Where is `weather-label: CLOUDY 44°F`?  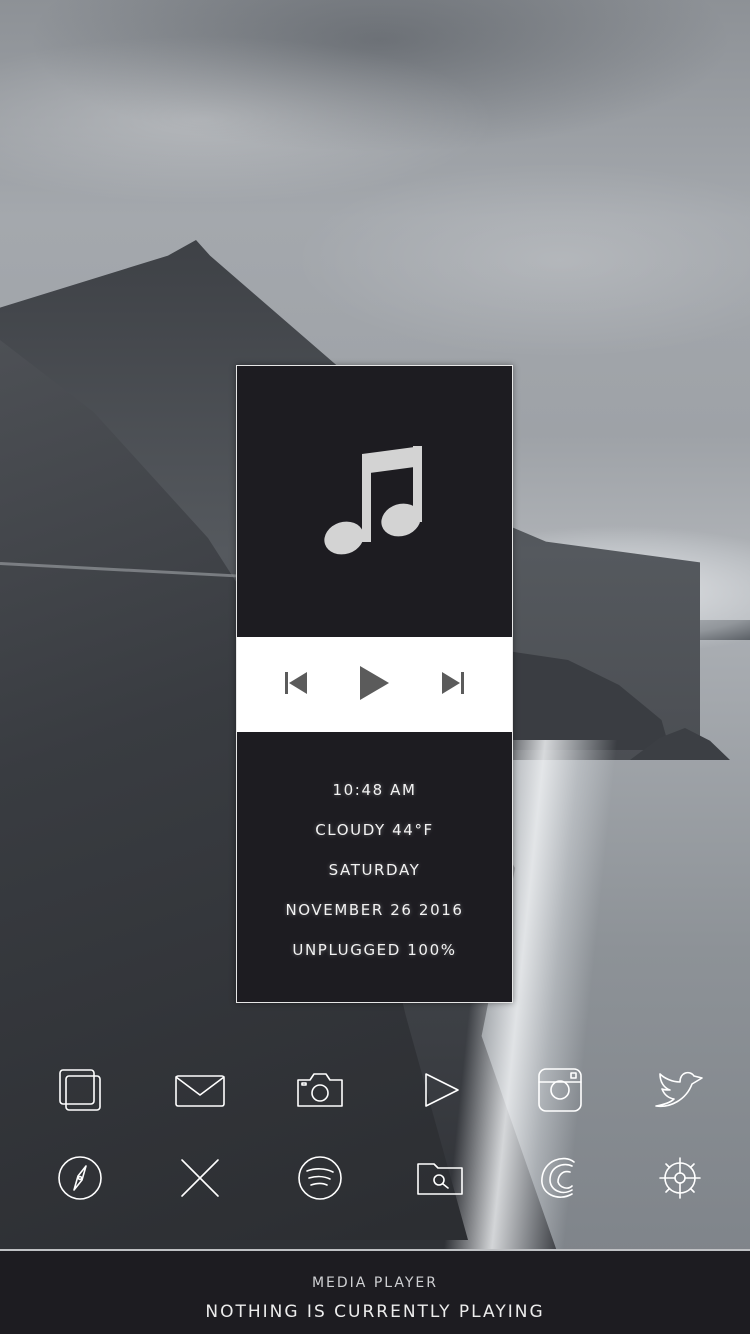 weather-label: CLOUDY 44°F is located at coordinates (374, 830).